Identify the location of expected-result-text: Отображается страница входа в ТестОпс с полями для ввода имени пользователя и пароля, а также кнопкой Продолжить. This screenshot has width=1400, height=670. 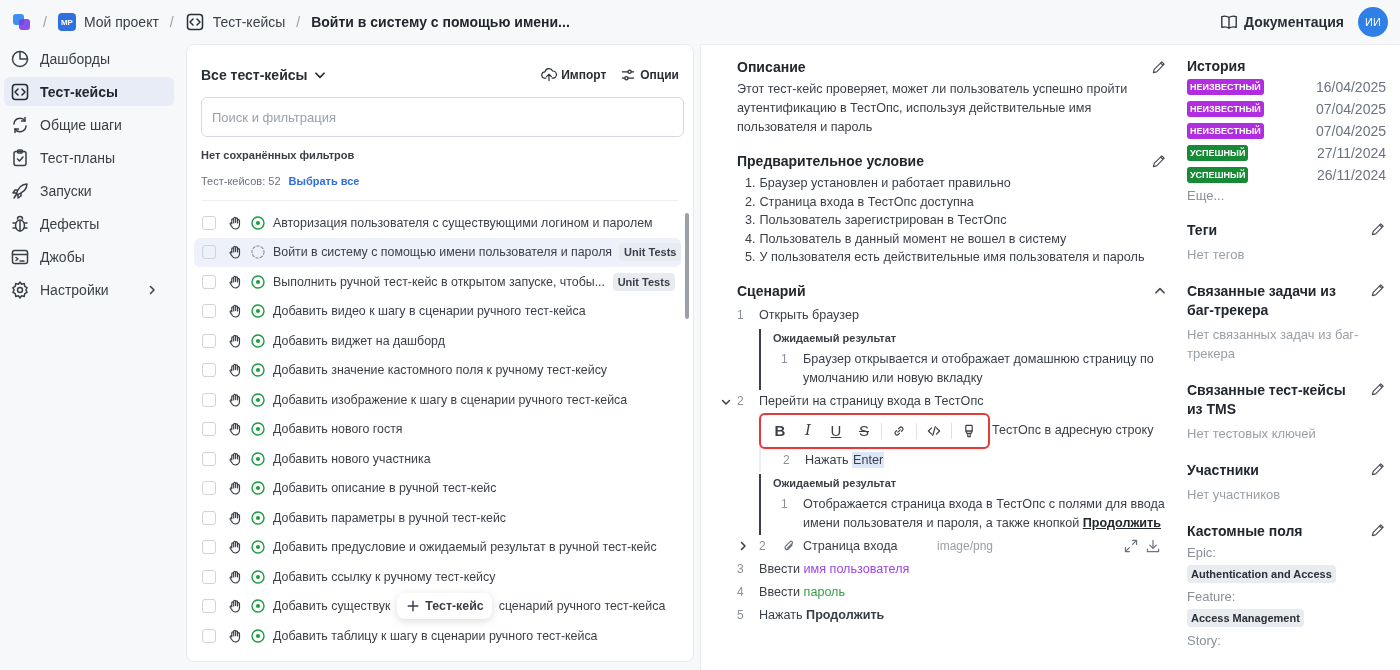
(984, 513).